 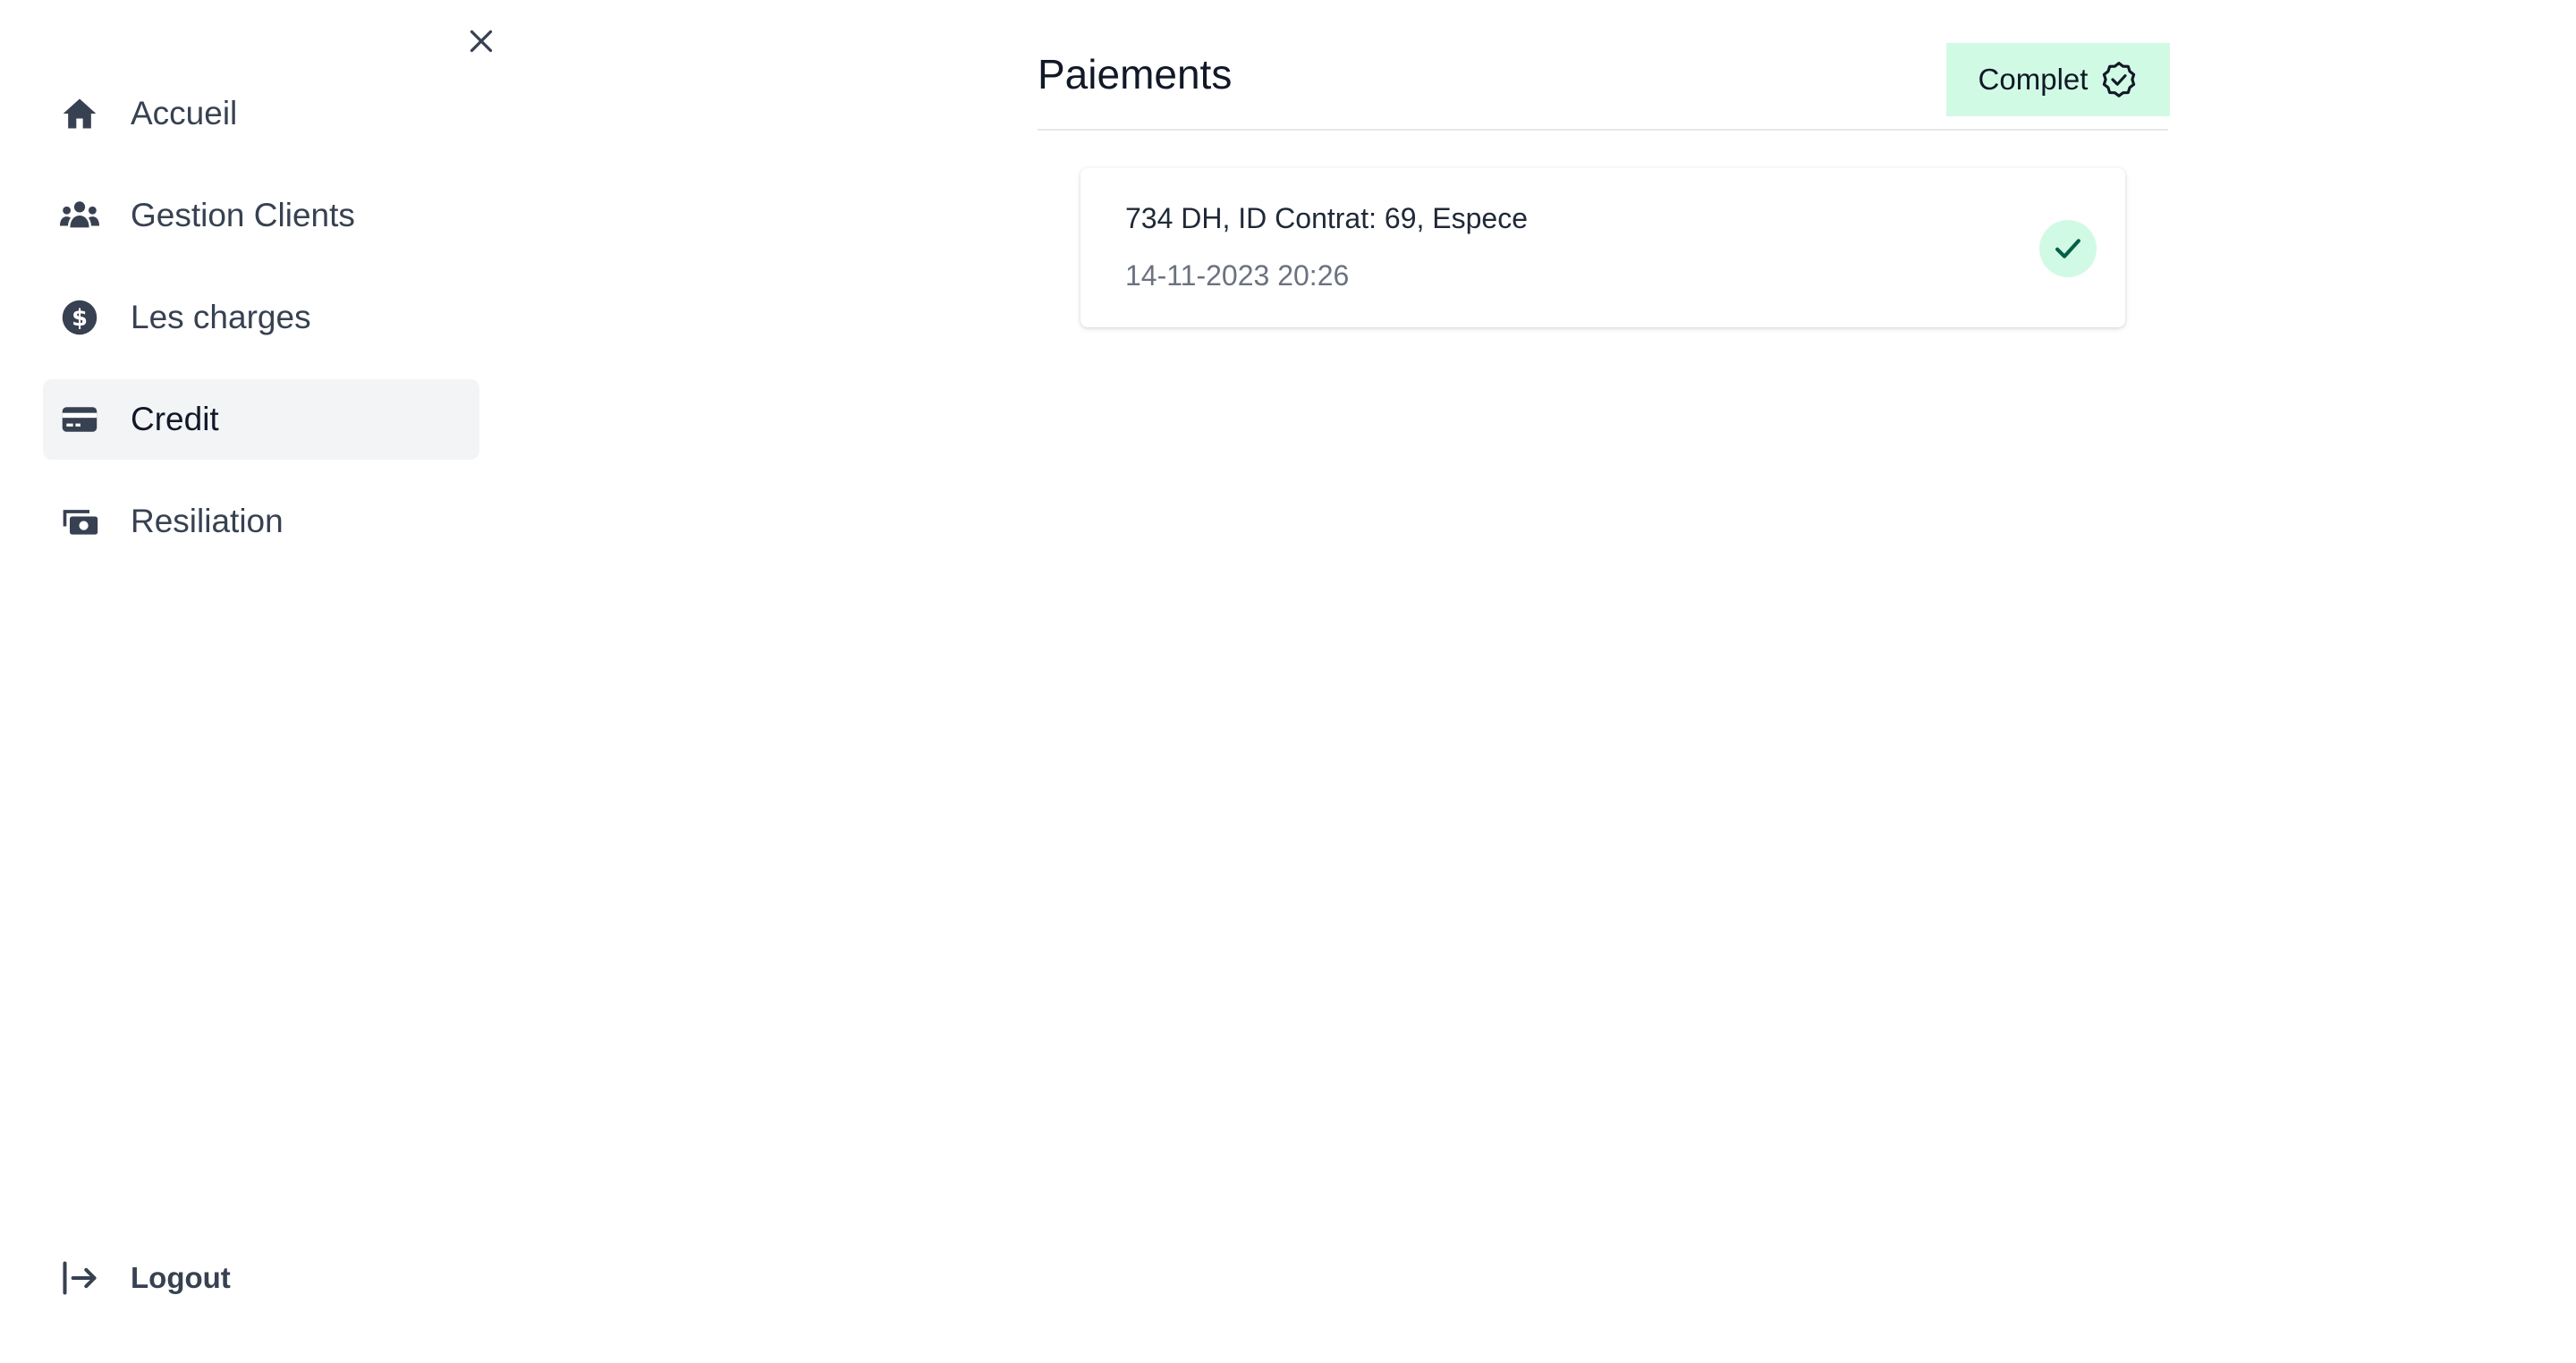 What do you see at coordinates (184, 113) in the screenshot?
I see `sidebar-item-label: Accueil` at bounding box center [184, 113].